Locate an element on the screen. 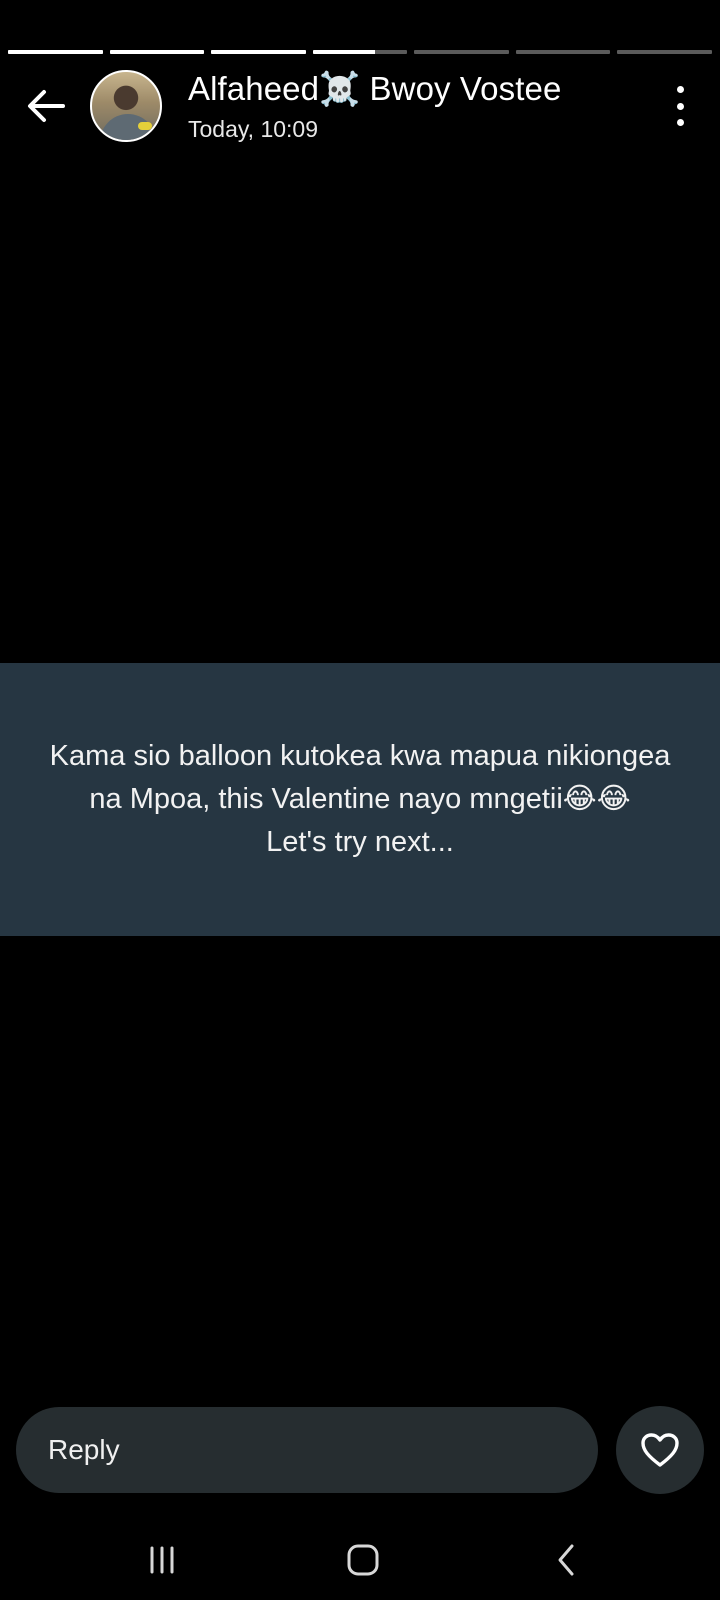 The image size is (720, 1600). like-button is located at coordinates (660, 1450).